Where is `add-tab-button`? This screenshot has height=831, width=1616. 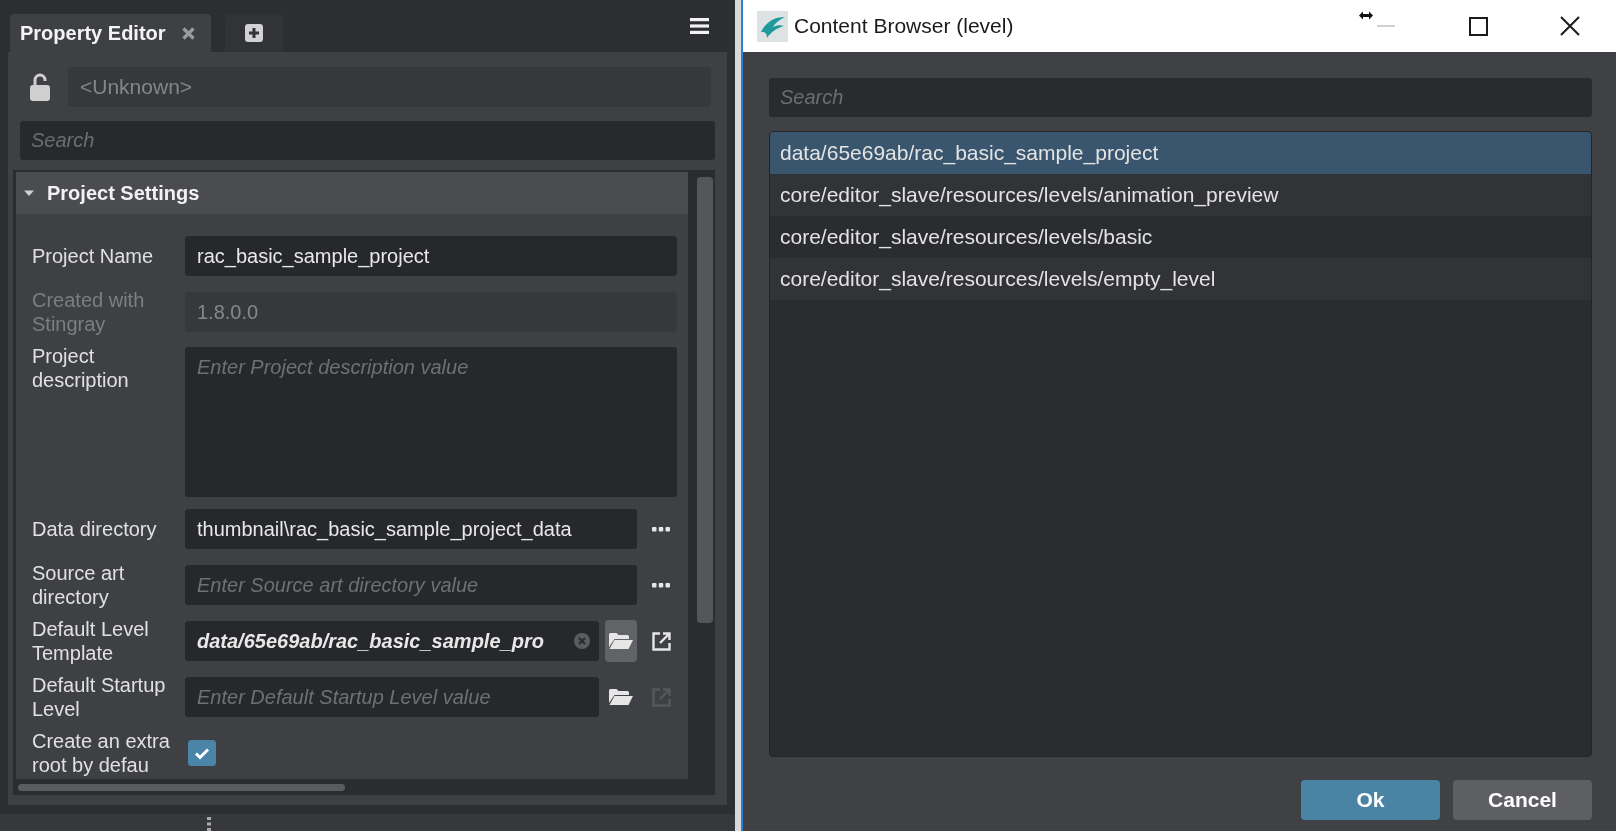 add-tab-button is located at coordinates (253, 33).